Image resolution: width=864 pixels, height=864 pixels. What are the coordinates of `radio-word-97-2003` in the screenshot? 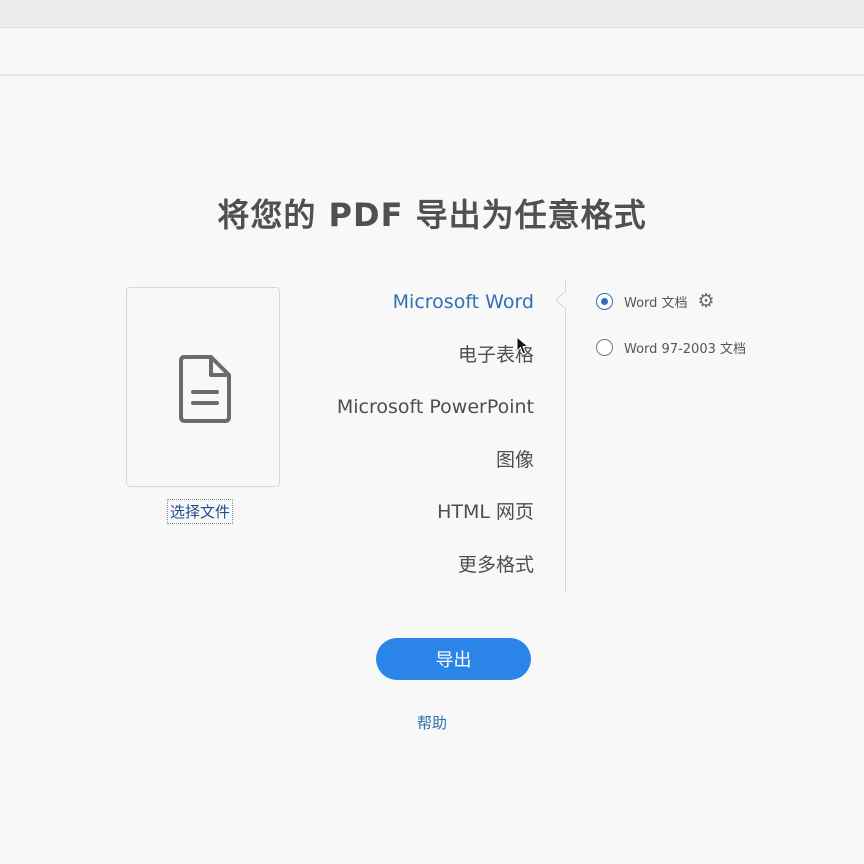 It's located at (604, 347).